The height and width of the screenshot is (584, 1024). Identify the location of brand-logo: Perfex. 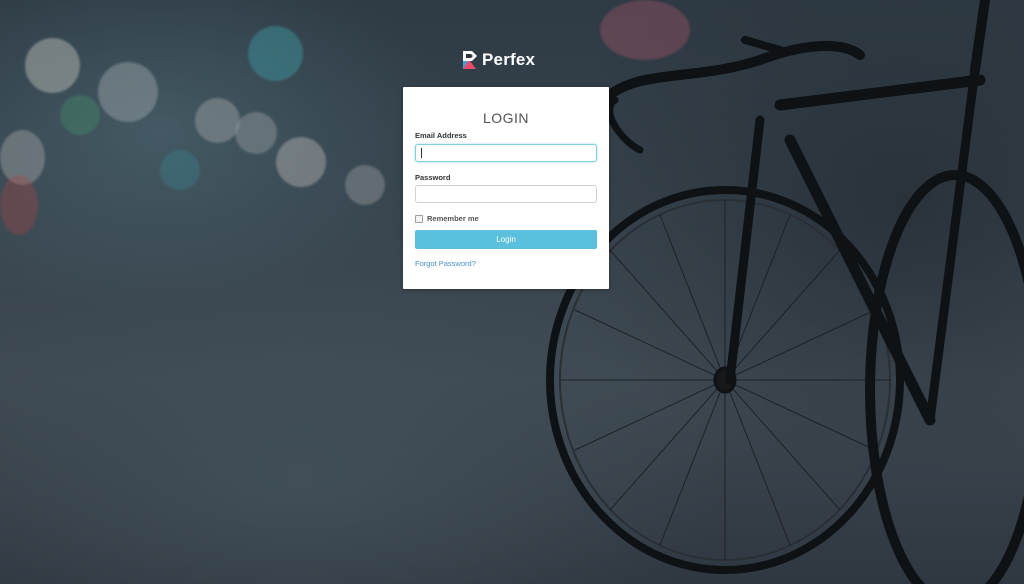
(498, 60).